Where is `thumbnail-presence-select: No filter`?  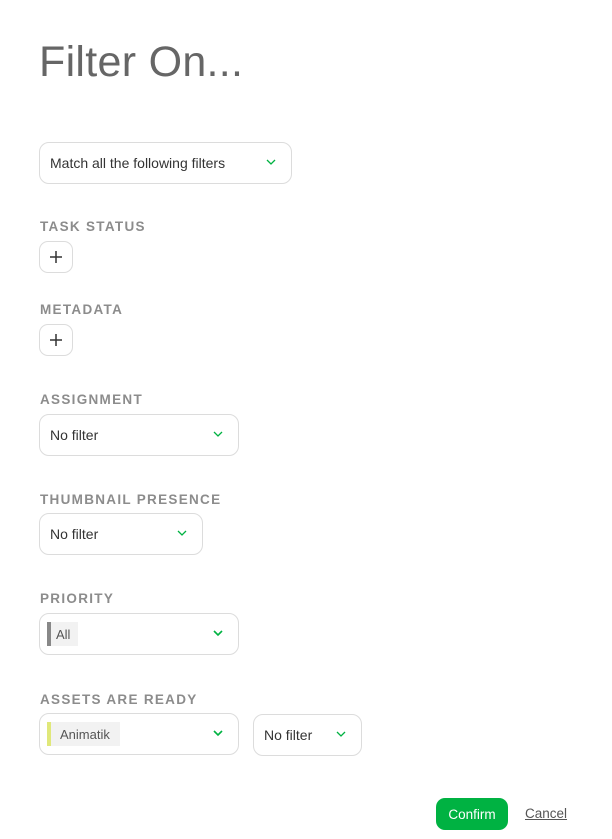 thumbnail-presence-select: No filter is located at coordinates (121, 534).